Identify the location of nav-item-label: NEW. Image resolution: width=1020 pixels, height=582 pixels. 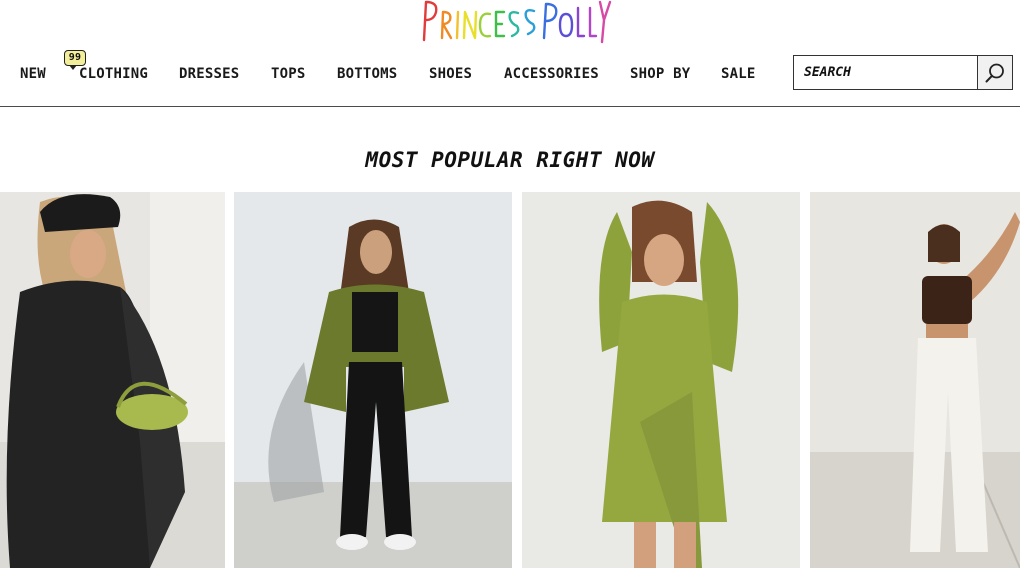
(33, 74).